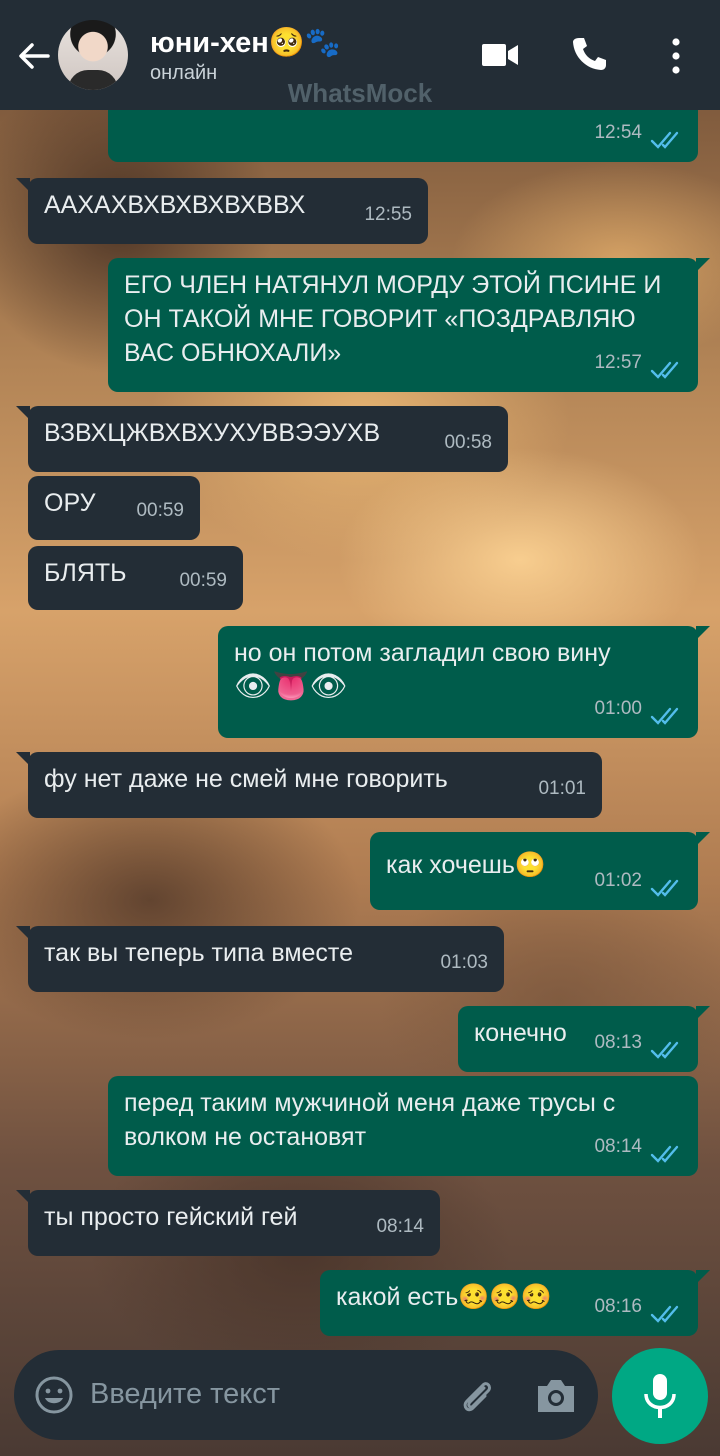  I want to click on watermark: WhatsMock, so click(360, 93).